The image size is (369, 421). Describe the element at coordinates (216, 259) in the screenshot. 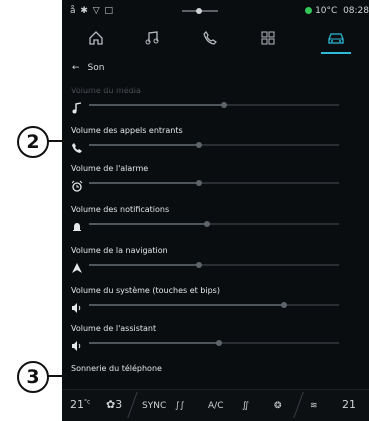

I see `setting-item: Volume de la navigation` at that location.